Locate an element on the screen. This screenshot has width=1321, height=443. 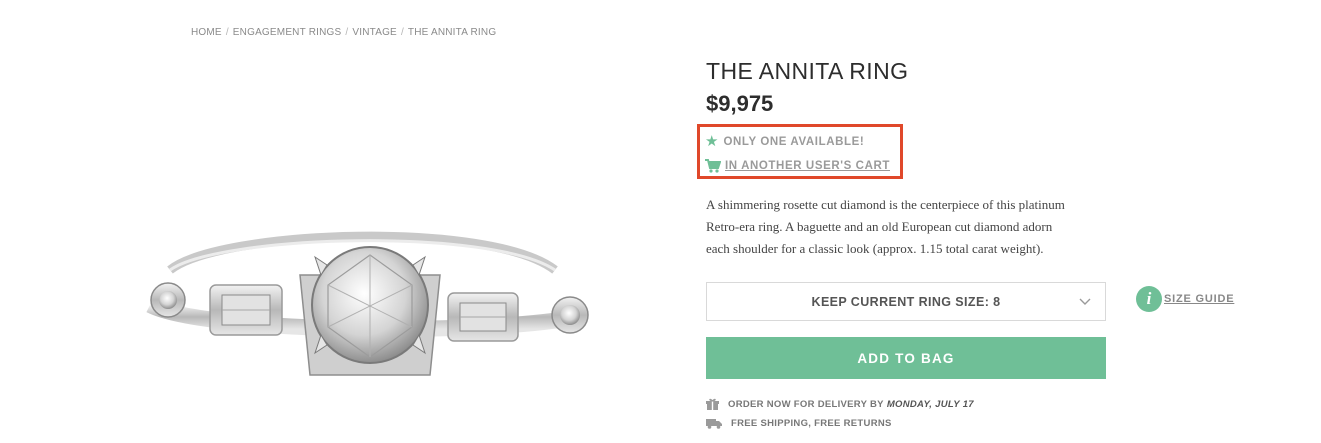
free-shipping-info: FREE SHIPPING, FREE RETURNS is located at coordinates (799, 423).